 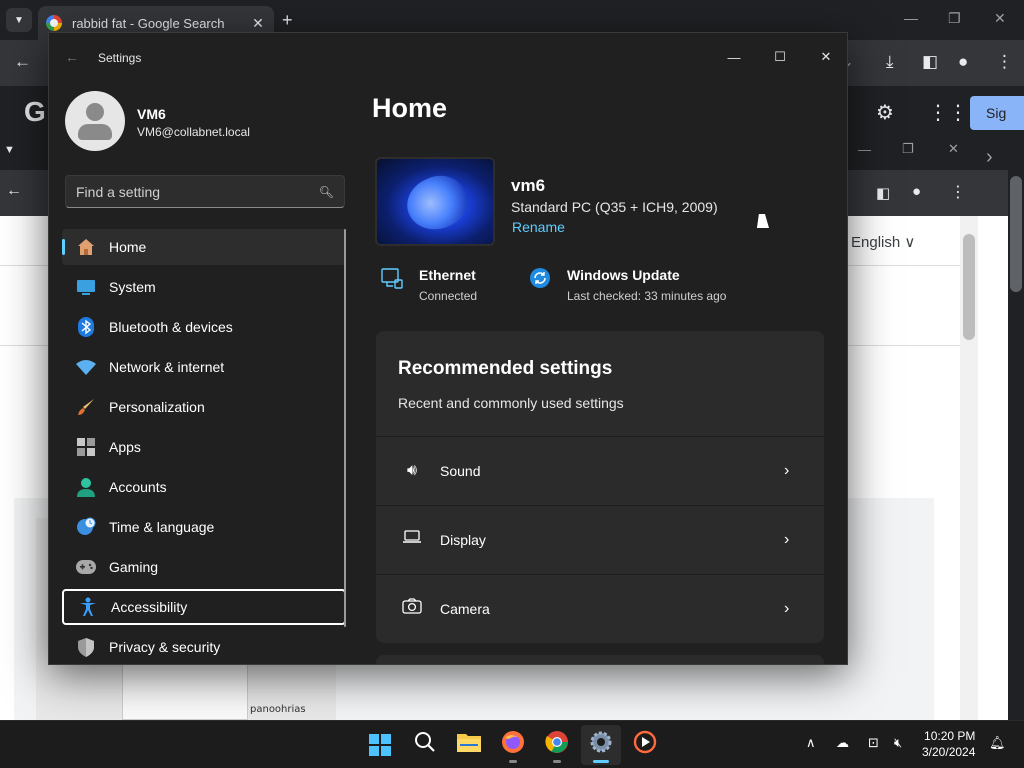 What do you see at coordinates (1016, 234) in the screenshot?
I see `outer-scrollbar-thumb` at bounding box center [1016, 234].